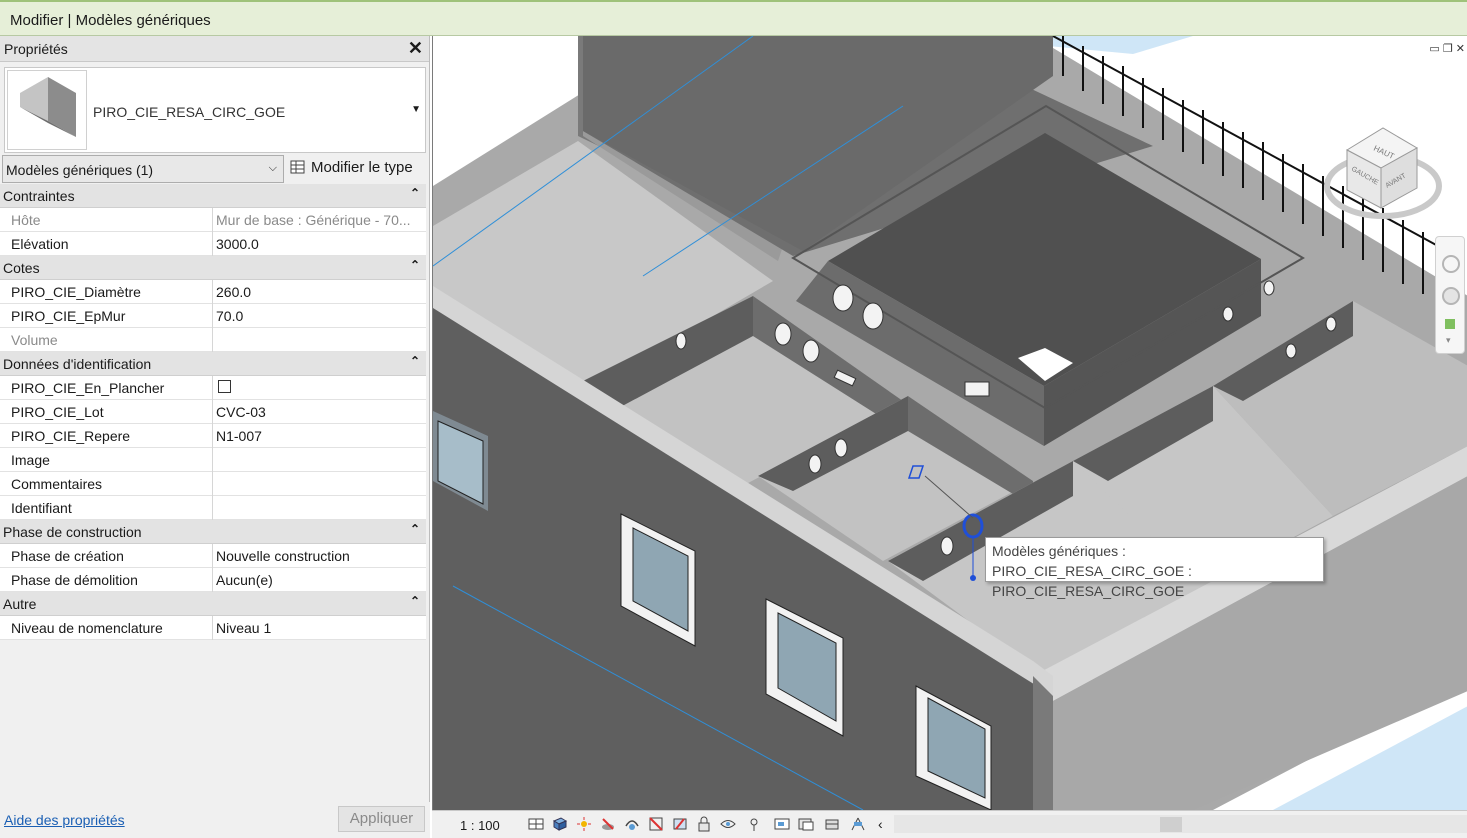 The height and width of the screenshot is (838, 1467). Describe the element at coordinates (560, 824) in the screenshot. I see `visual-style-icon` at that location.